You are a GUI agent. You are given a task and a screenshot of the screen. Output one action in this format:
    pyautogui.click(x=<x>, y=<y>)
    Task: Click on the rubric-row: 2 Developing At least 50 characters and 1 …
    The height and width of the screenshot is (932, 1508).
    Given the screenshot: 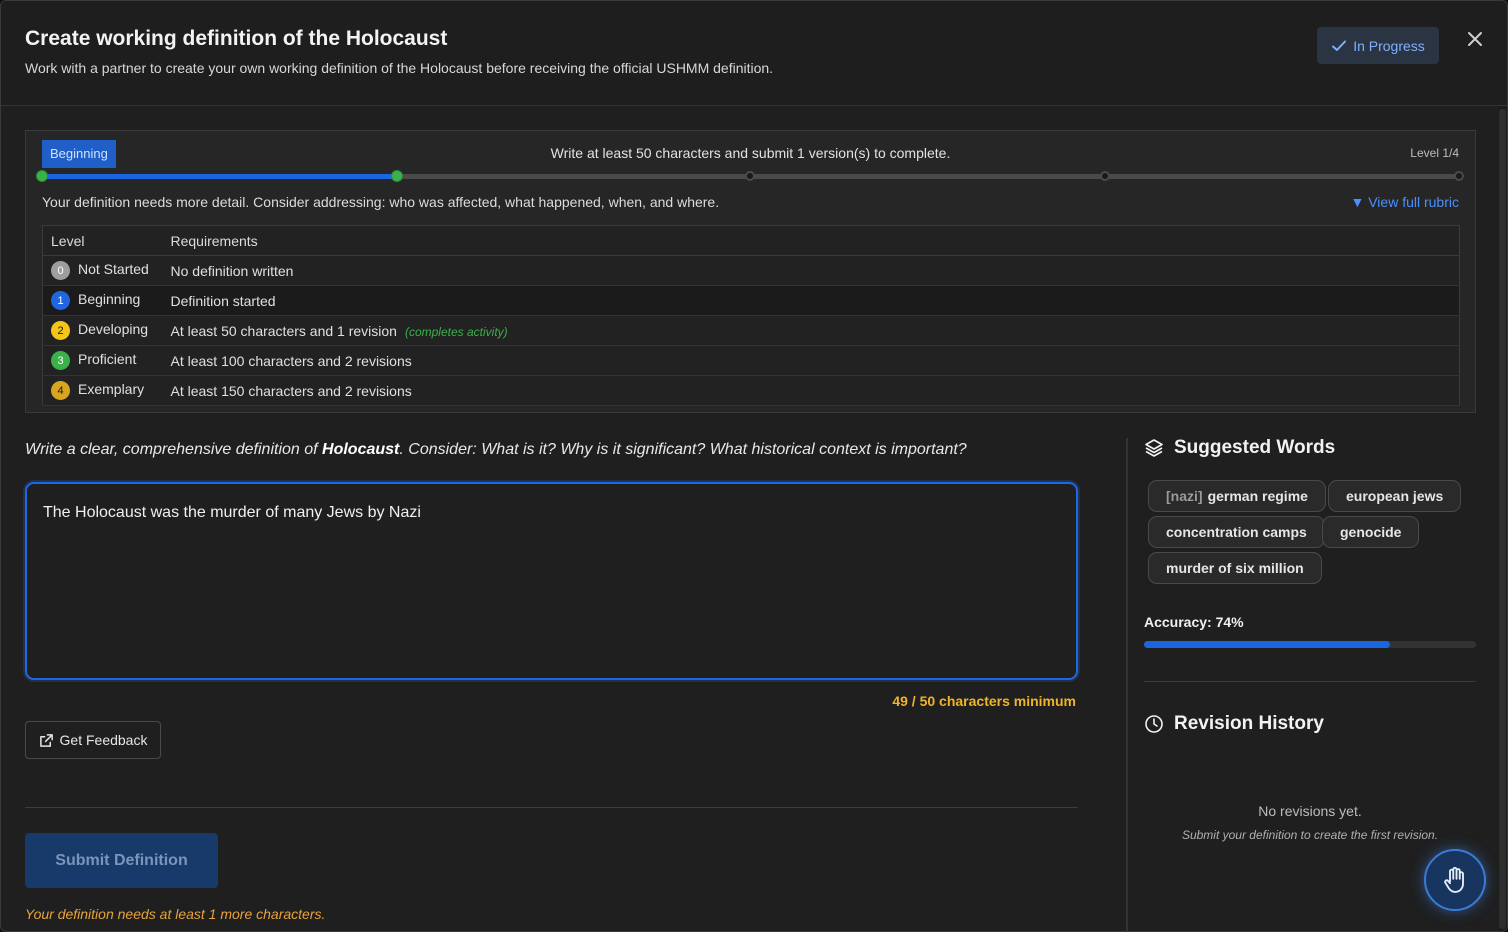 What is the action you would take?
    pyautogui.click(x=751, y=330)
    